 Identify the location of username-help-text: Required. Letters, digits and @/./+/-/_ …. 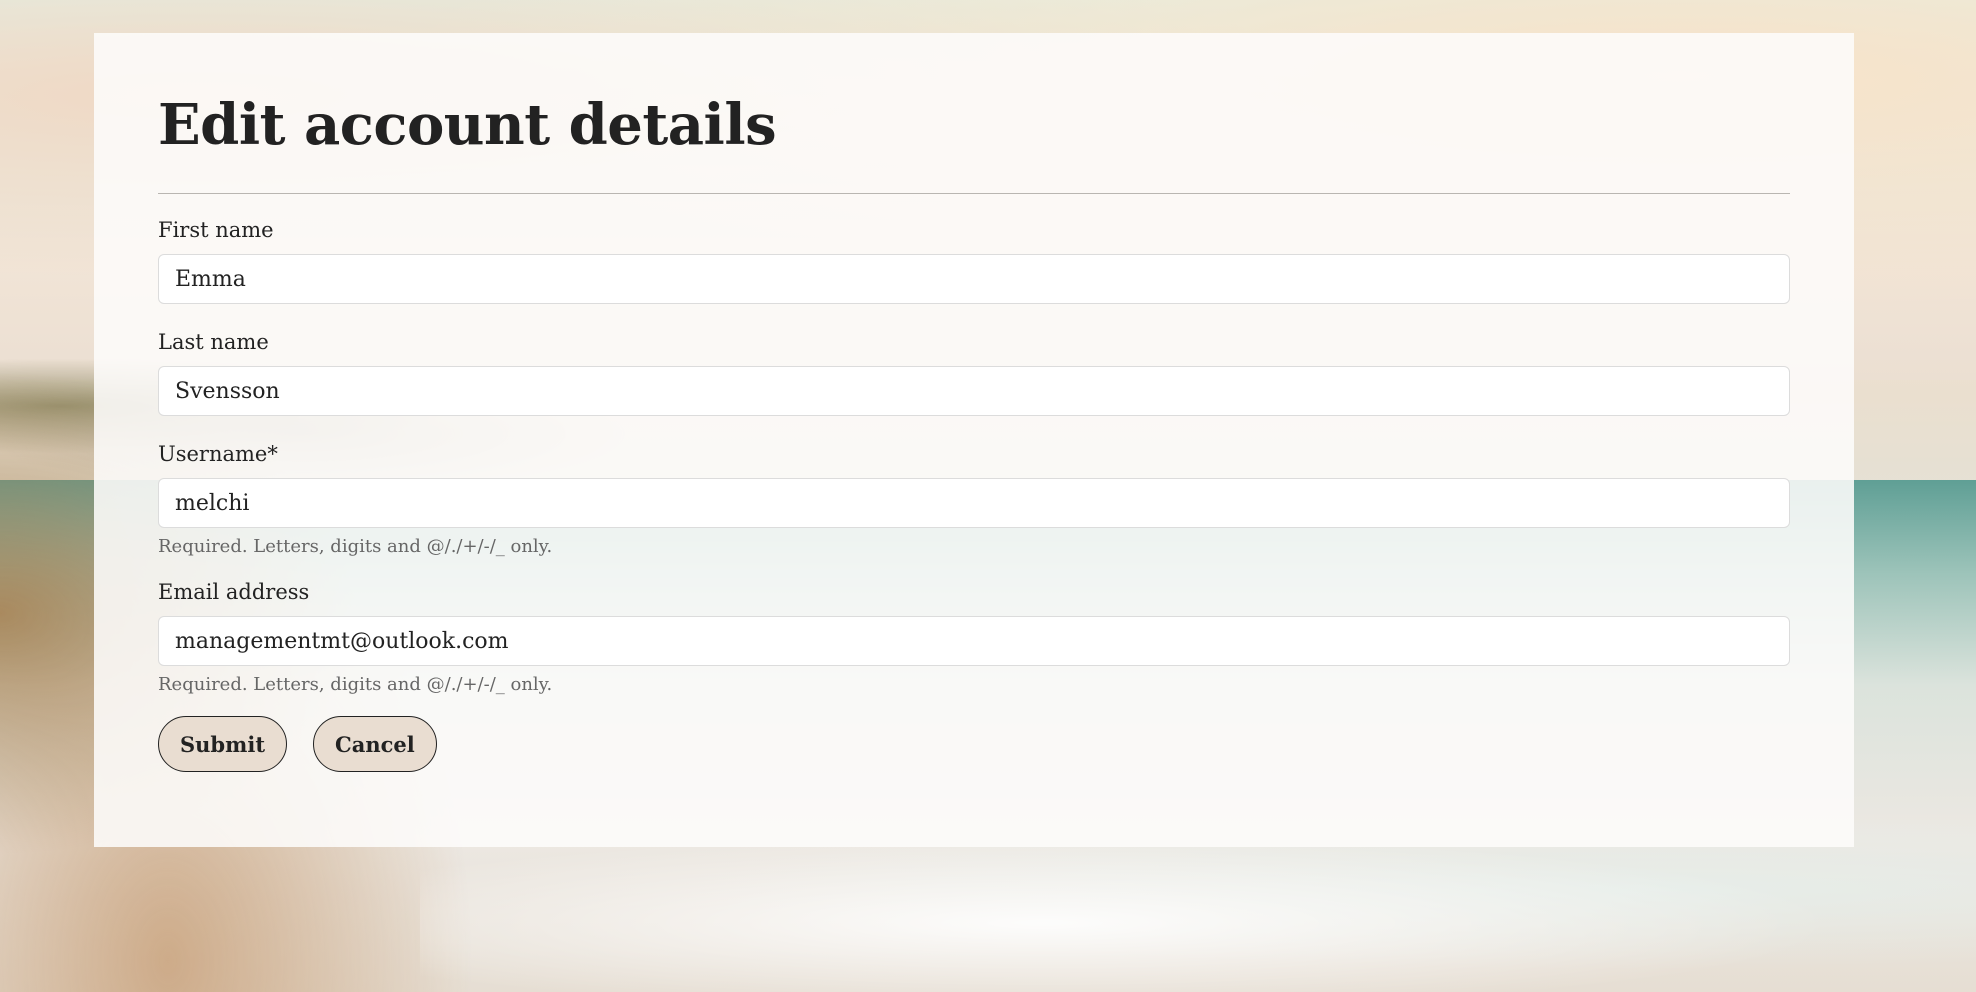
(355, 546).